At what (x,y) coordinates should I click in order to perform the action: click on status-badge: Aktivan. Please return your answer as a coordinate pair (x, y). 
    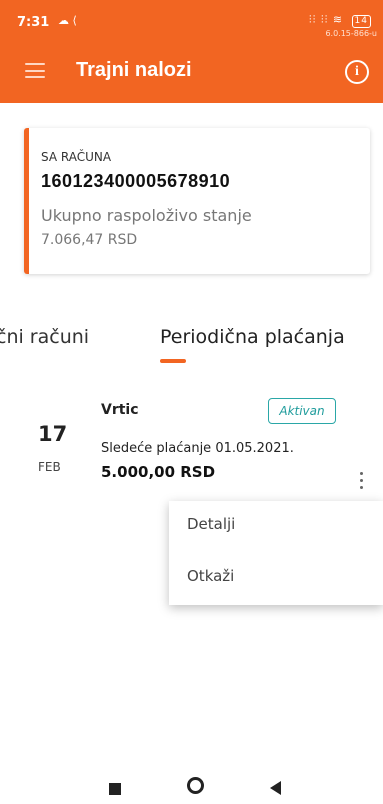
    Looking at the image, I should click on (302, 411).